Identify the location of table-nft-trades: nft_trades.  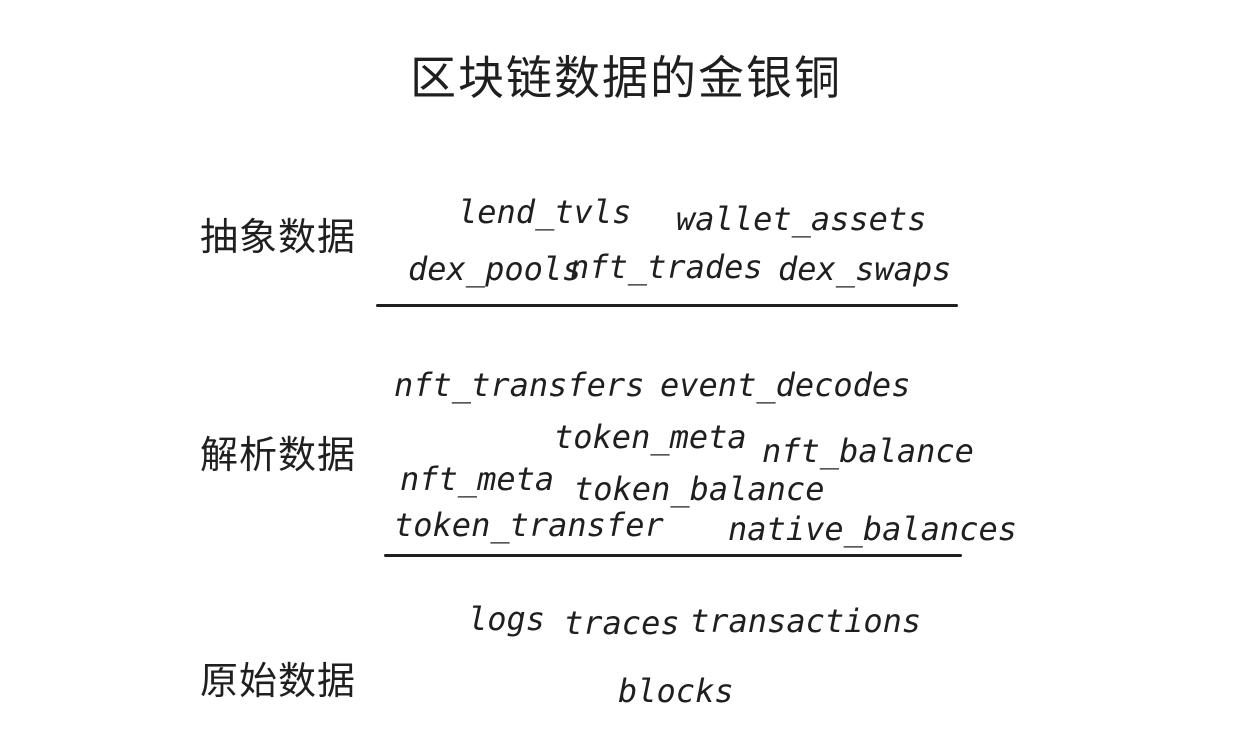
(666, 267).